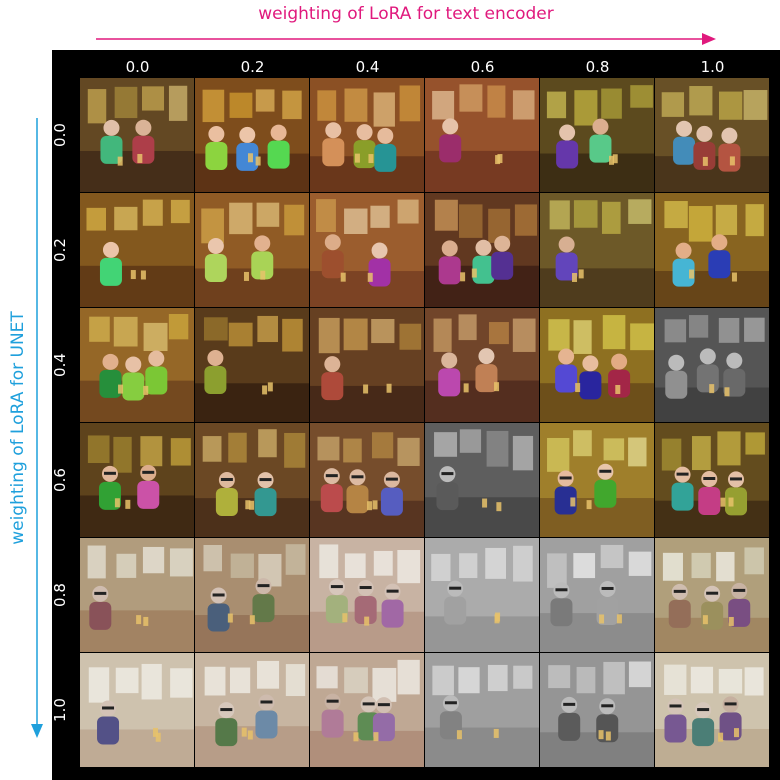 Image resolution: width=780 pixels, height=780 pixels. I want to click on row-label: 0.4, so click(60, 365).